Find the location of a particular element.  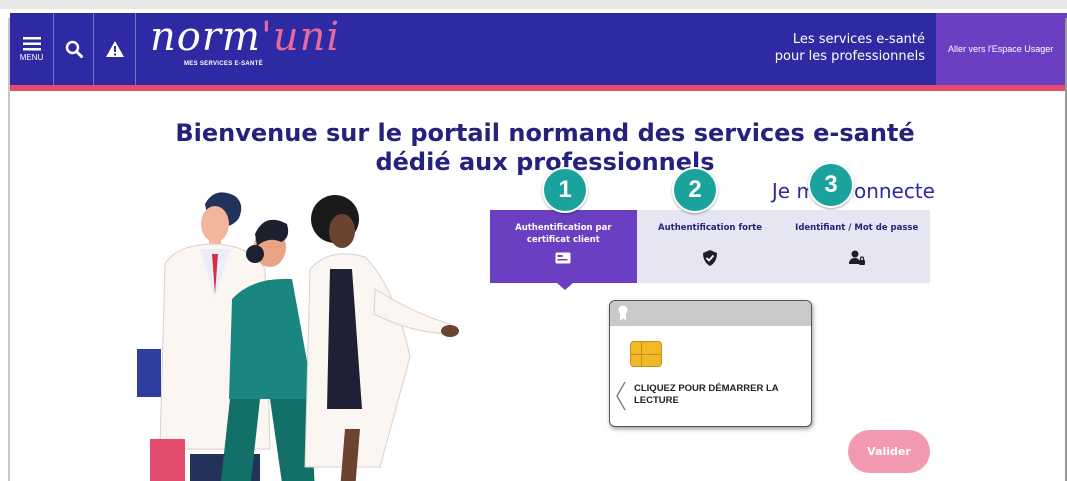

chevron-left-icon is located at coordinates (621, 396).